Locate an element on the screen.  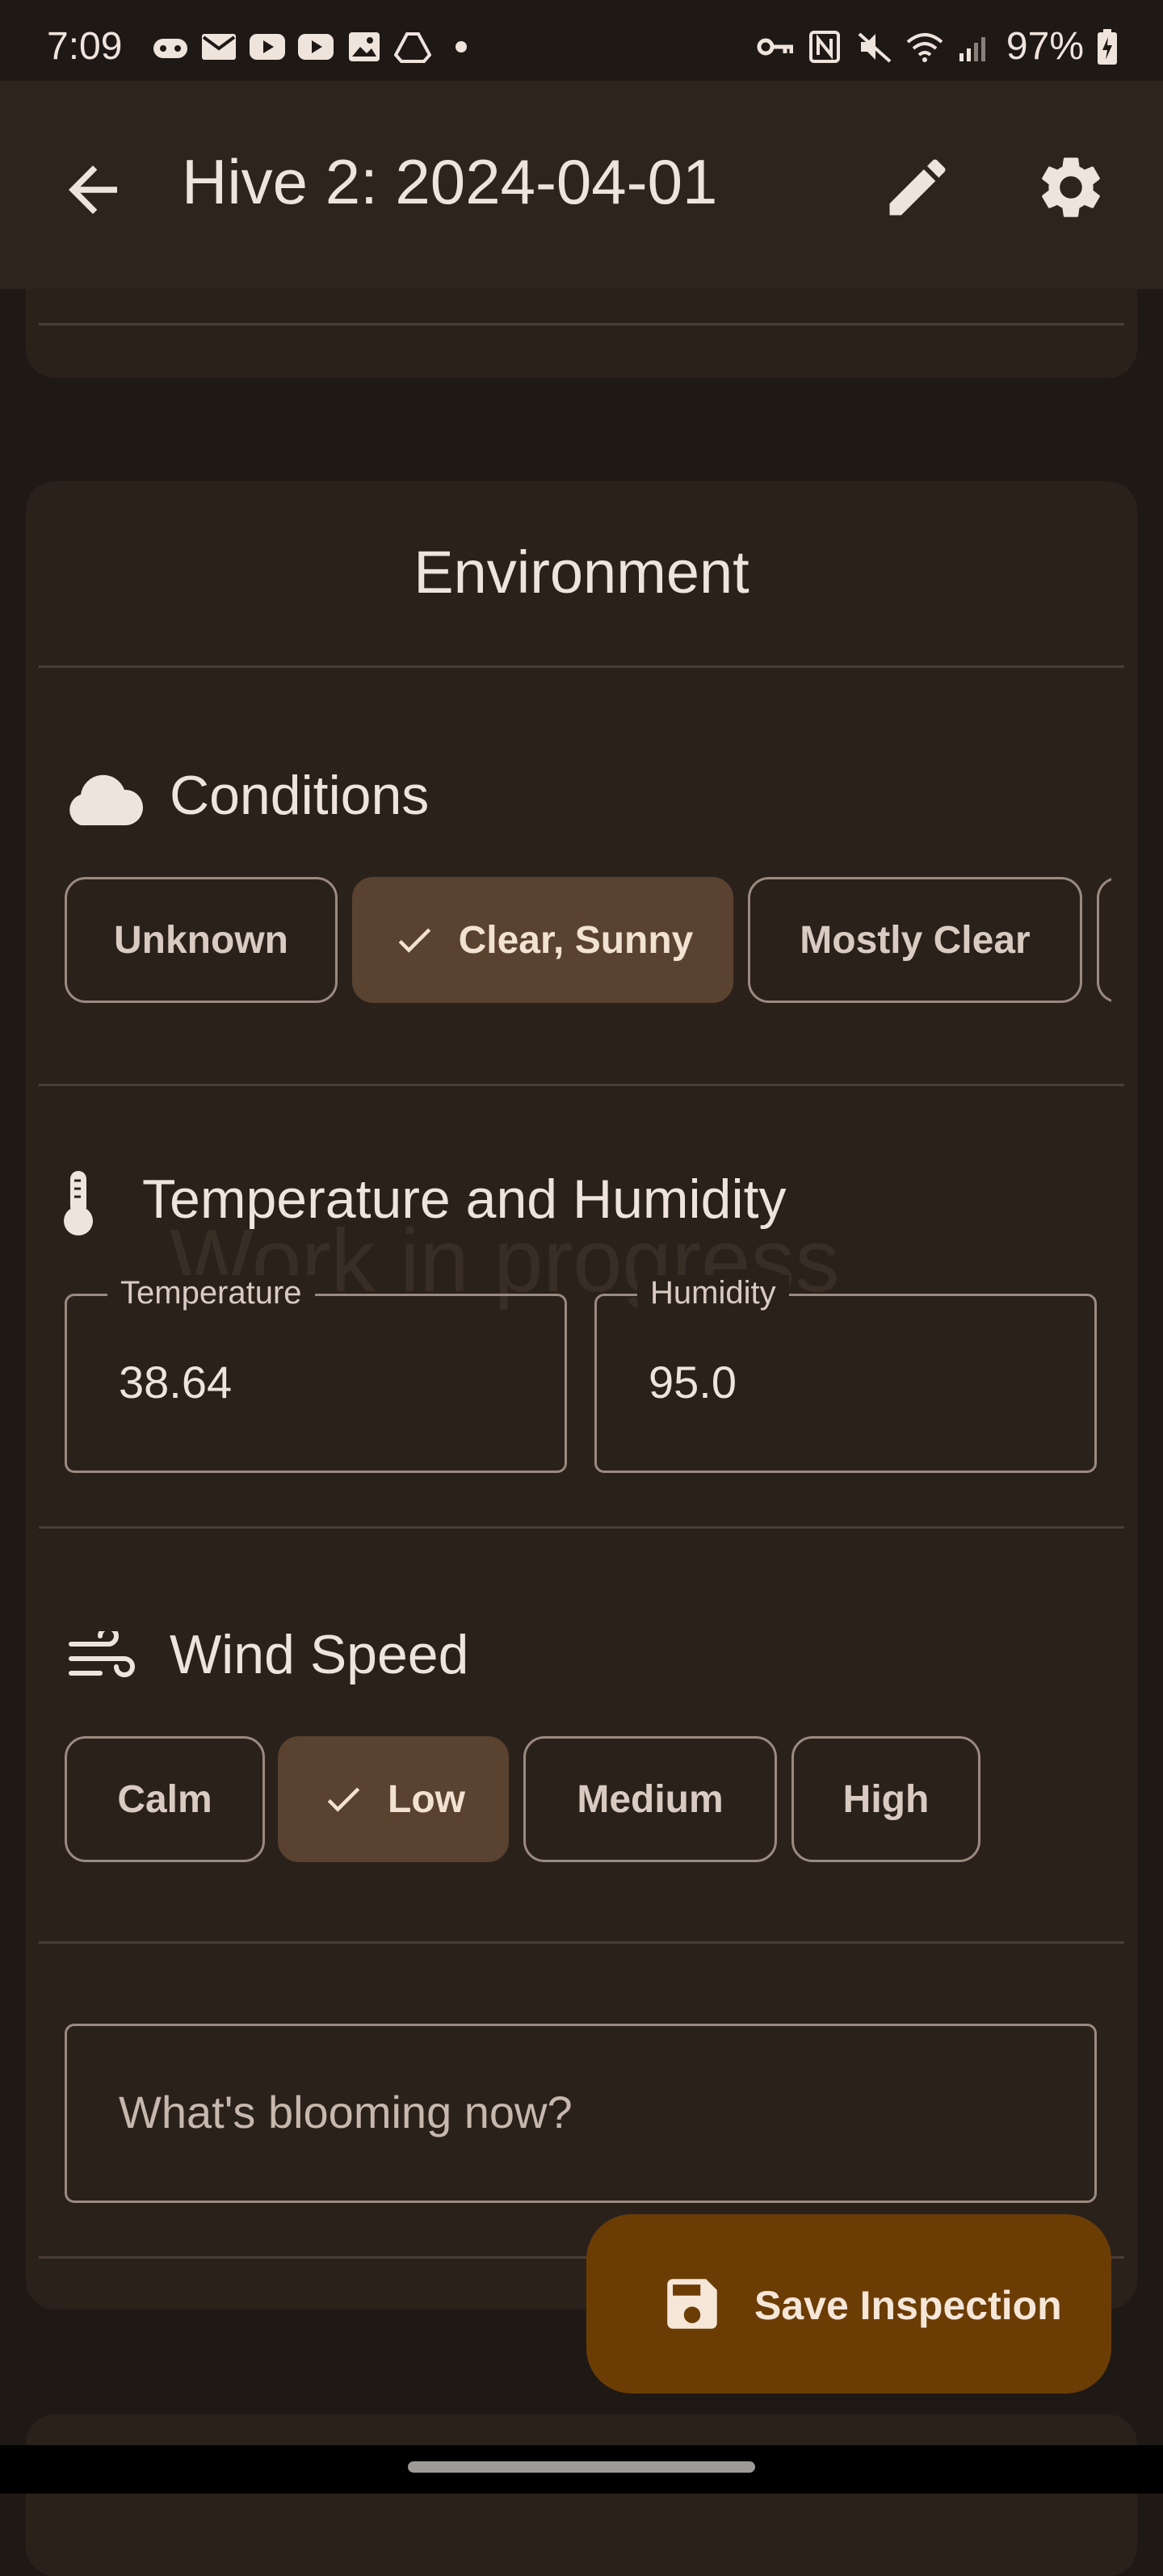
temperature-label: Temperature is located at coordinates (211, 1293).